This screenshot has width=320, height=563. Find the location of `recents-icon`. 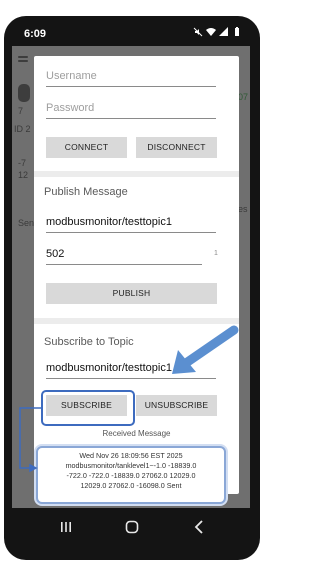

recents-icon is located at coordinates (66, 527).